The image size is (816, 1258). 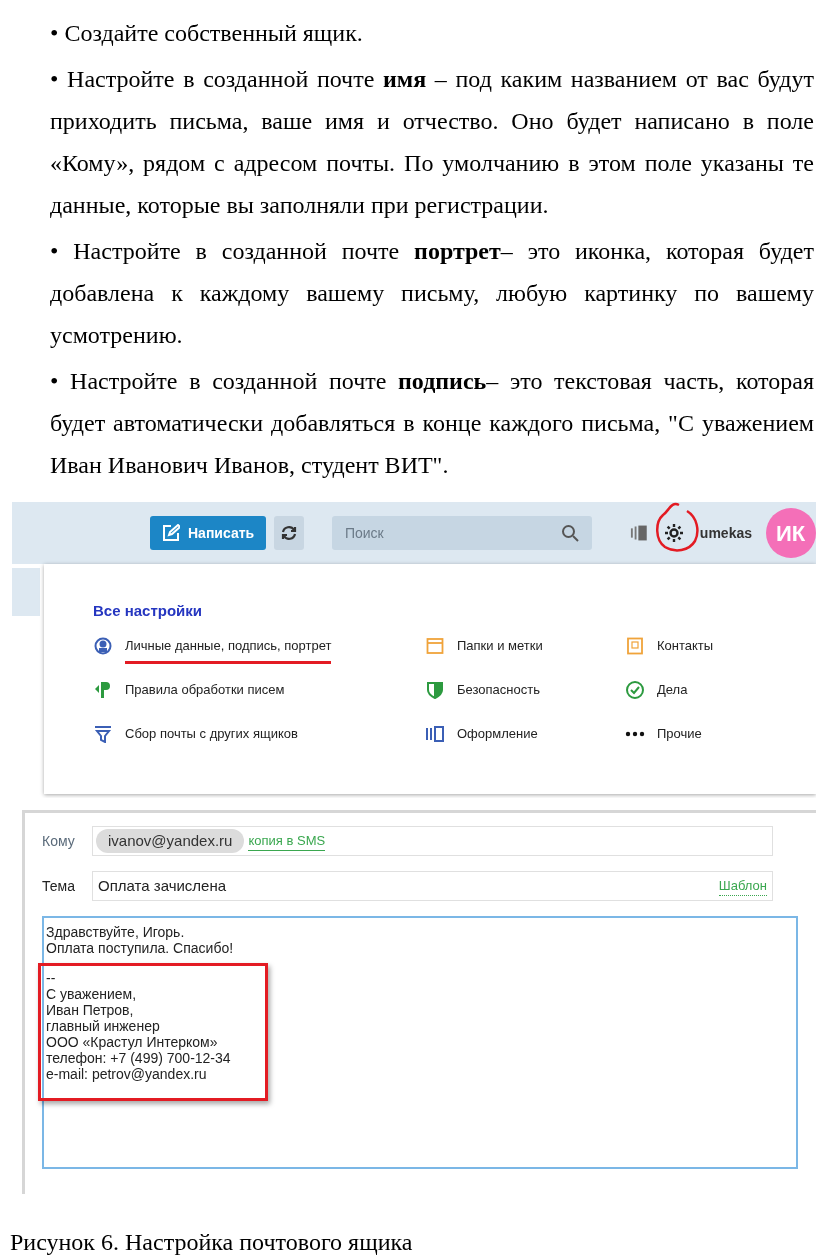 What do you see at coordinates (435, 689) in the screenshot?
I see `shield-icon` at bounding box center [435, 689].